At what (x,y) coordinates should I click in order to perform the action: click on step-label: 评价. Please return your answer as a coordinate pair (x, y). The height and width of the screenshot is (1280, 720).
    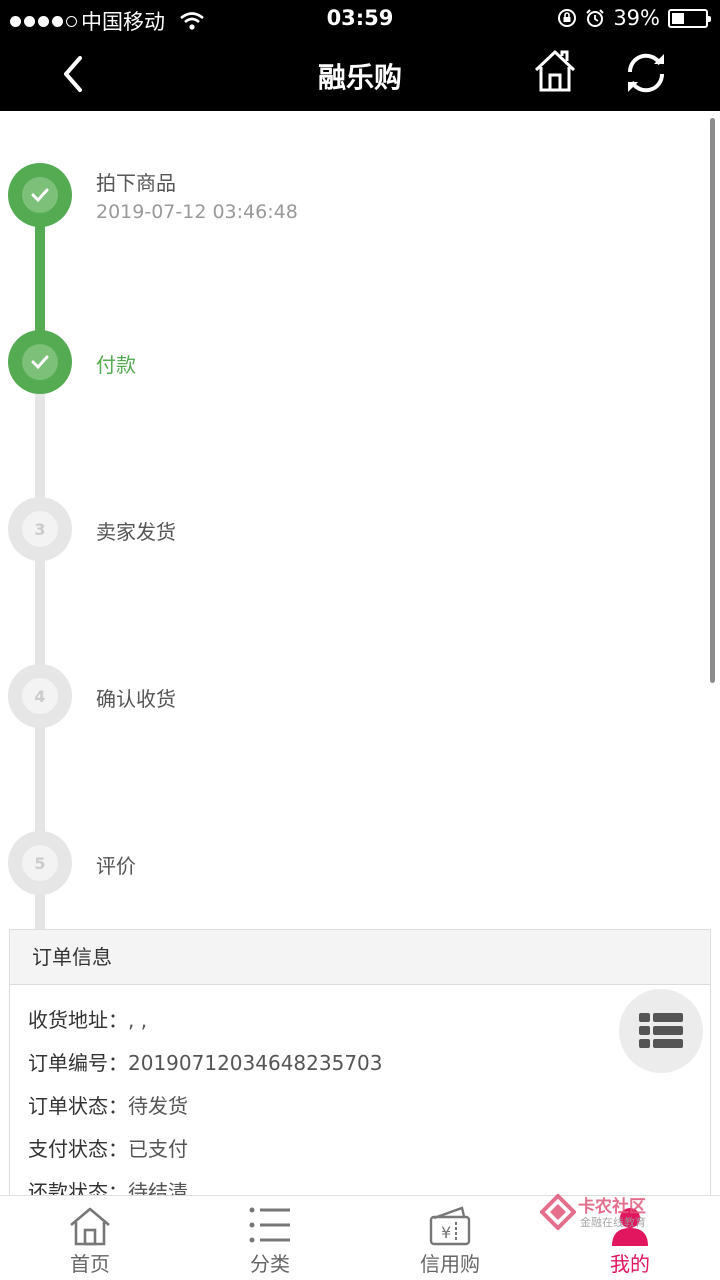
    Looking at the image, I should click on (116, 866).